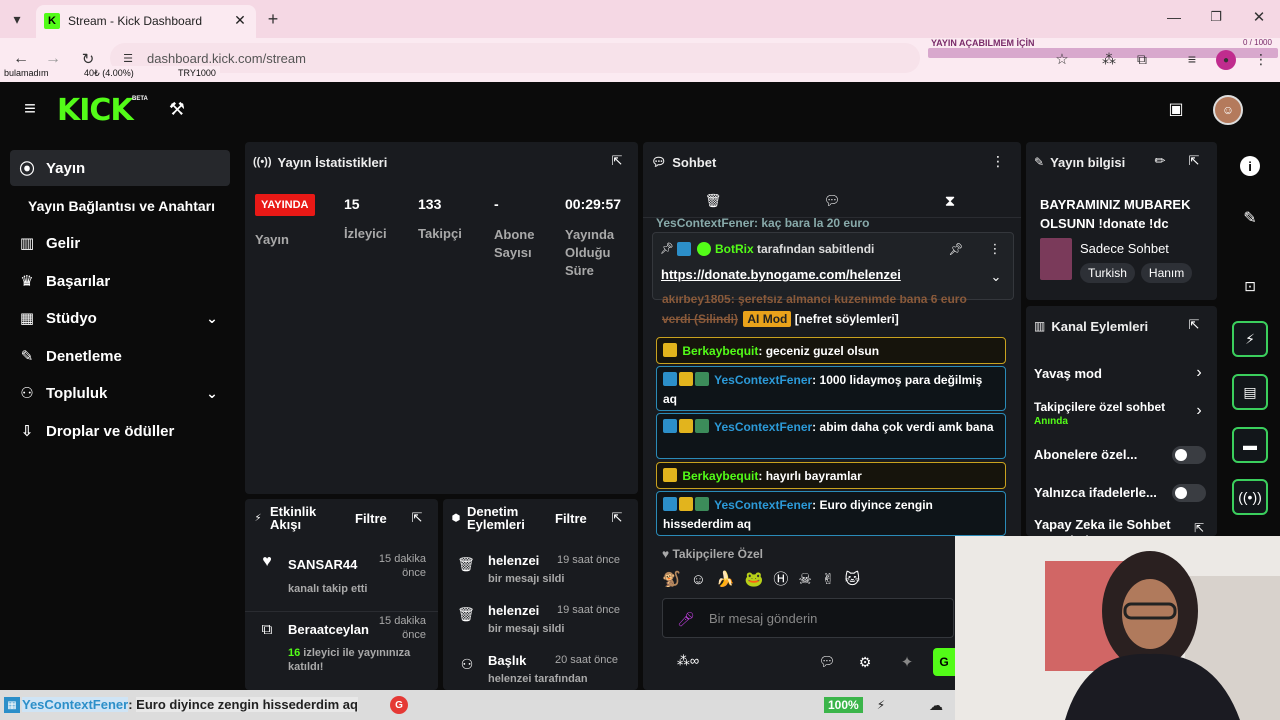 The image size is (1280, 720). I want to click on bookmark-star-icon: ☆, so click(1062, 59).